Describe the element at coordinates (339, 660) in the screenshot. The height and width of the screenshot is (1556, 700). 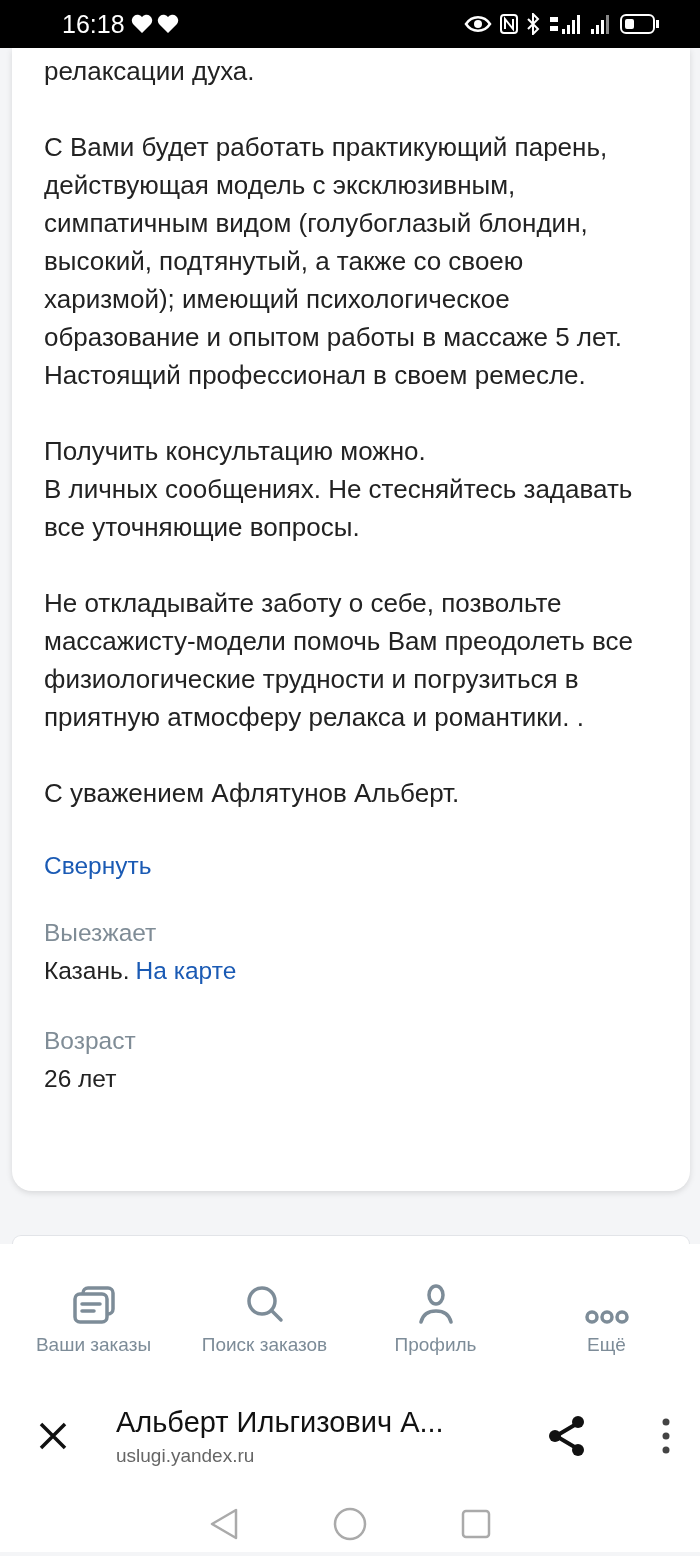
I see `description-paragraph: Не откладывайте заботу о себе, позвольте массажисту-модели помочь Вам преодолеть все физиологические трудности и погрузиться в приятную атмосферу релакса и романтики. .` at that location.